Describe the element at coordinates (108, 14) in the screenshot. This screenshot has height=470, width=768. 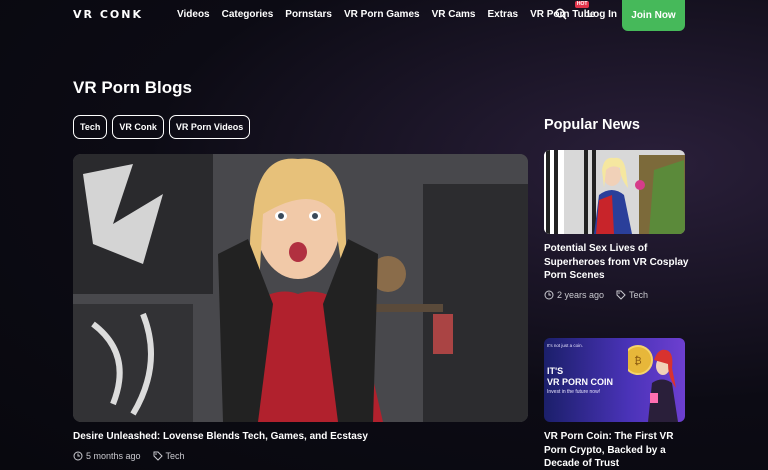
I see `site-logo: VR CONK` at that location.